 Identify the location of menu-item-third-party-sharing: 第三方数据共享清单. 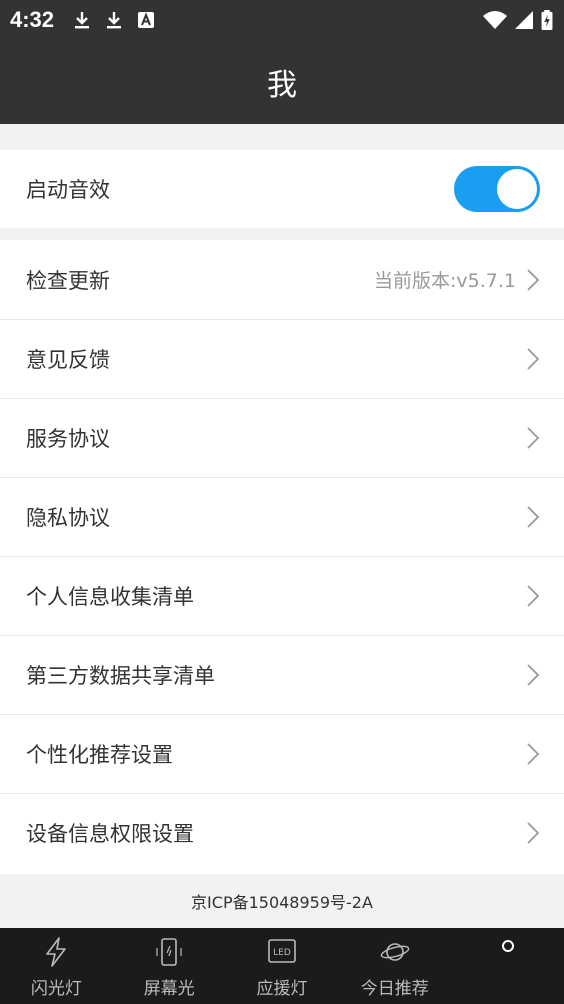
(282, 674).